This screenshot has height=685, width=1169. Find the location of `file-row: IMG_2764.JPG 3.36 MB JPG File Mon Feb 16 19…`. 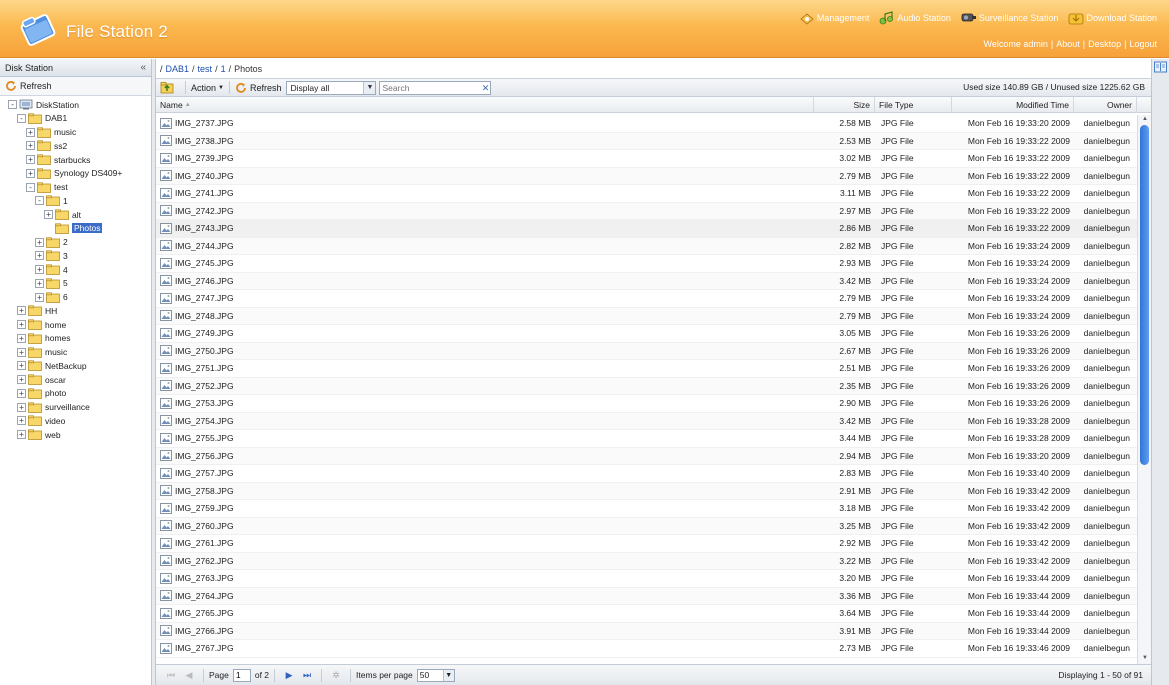

file-row: IMG_2764.JPG 3.36 MB JPG File Mon Feb 16 19… is located at coordinates (653, 596).